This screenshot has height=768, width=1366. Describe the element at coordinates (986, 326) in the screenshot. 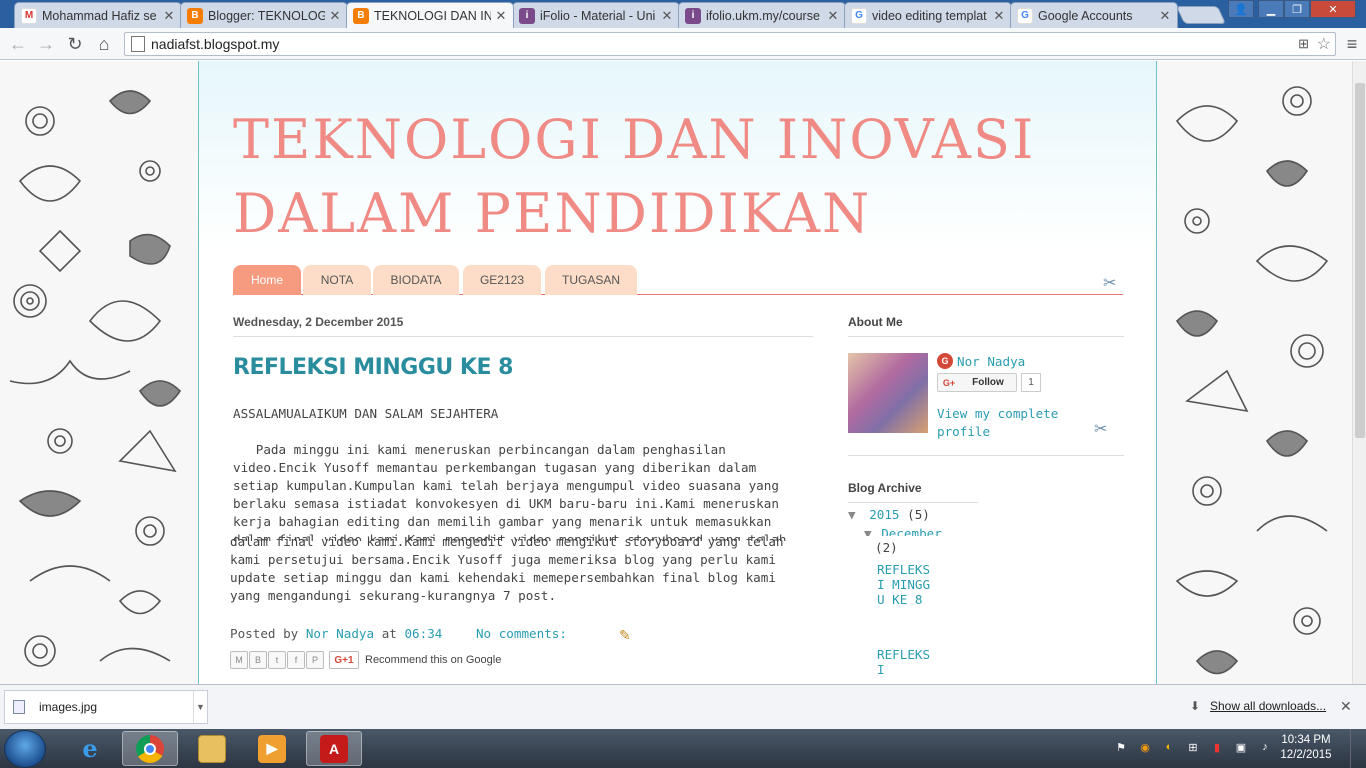

I see `about-me-heading: About Me` at that location.